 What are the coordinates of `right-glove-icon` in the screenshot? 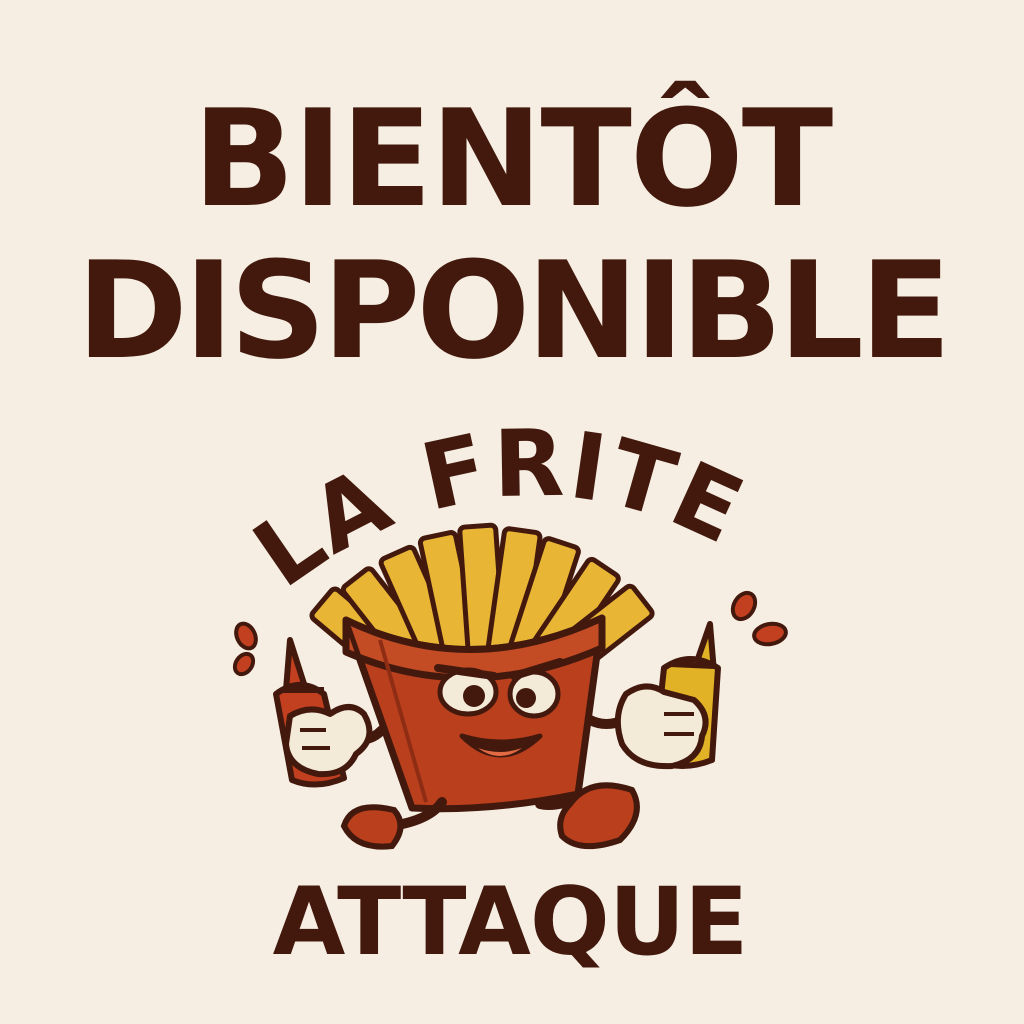 It's located at (661, 726).